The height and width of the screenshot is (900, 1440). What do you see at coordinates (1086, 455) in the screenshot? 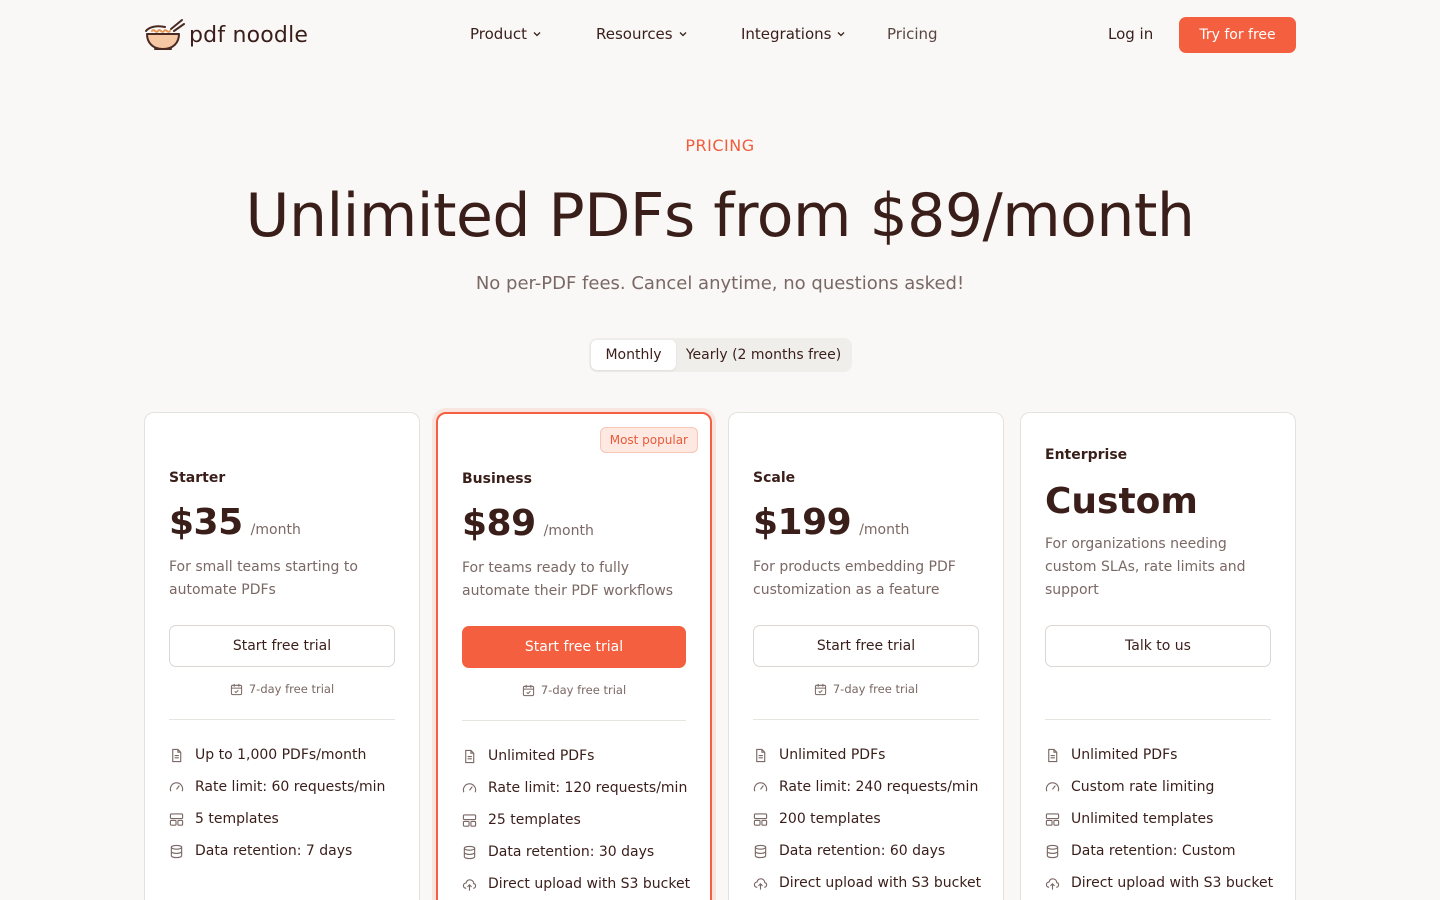
I see `plan-name: Enterprise` at bounding box center [1086, 455].